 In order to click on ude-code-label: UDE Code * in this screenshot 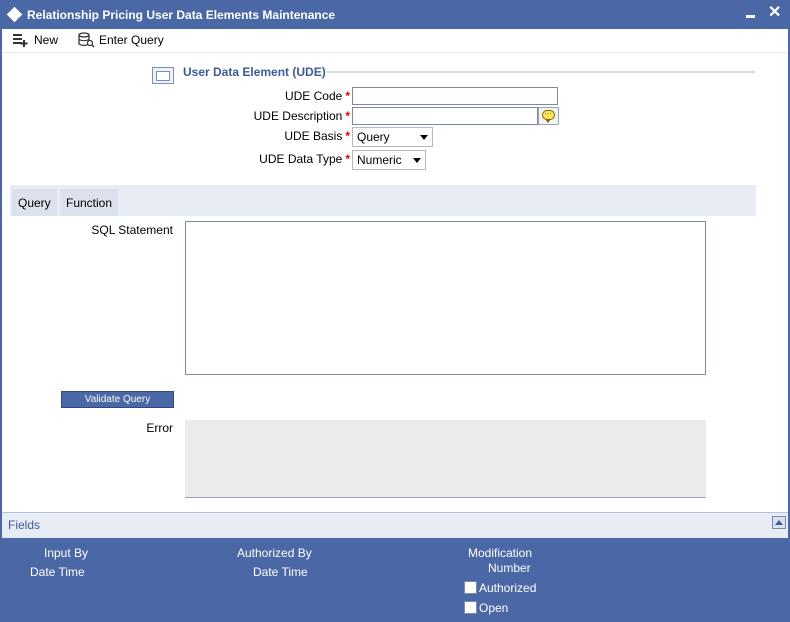, I will do `click(317, 96)`.